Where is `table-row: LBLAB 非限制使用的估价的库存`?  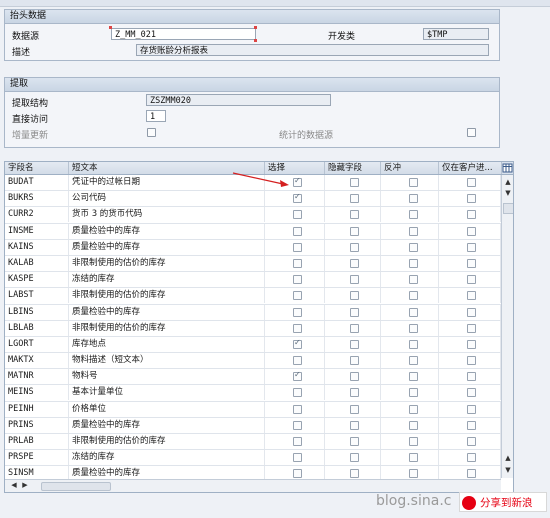
table-row: LBLAB 非限制使用的估价的库存 is located at coordinates (253, 328).